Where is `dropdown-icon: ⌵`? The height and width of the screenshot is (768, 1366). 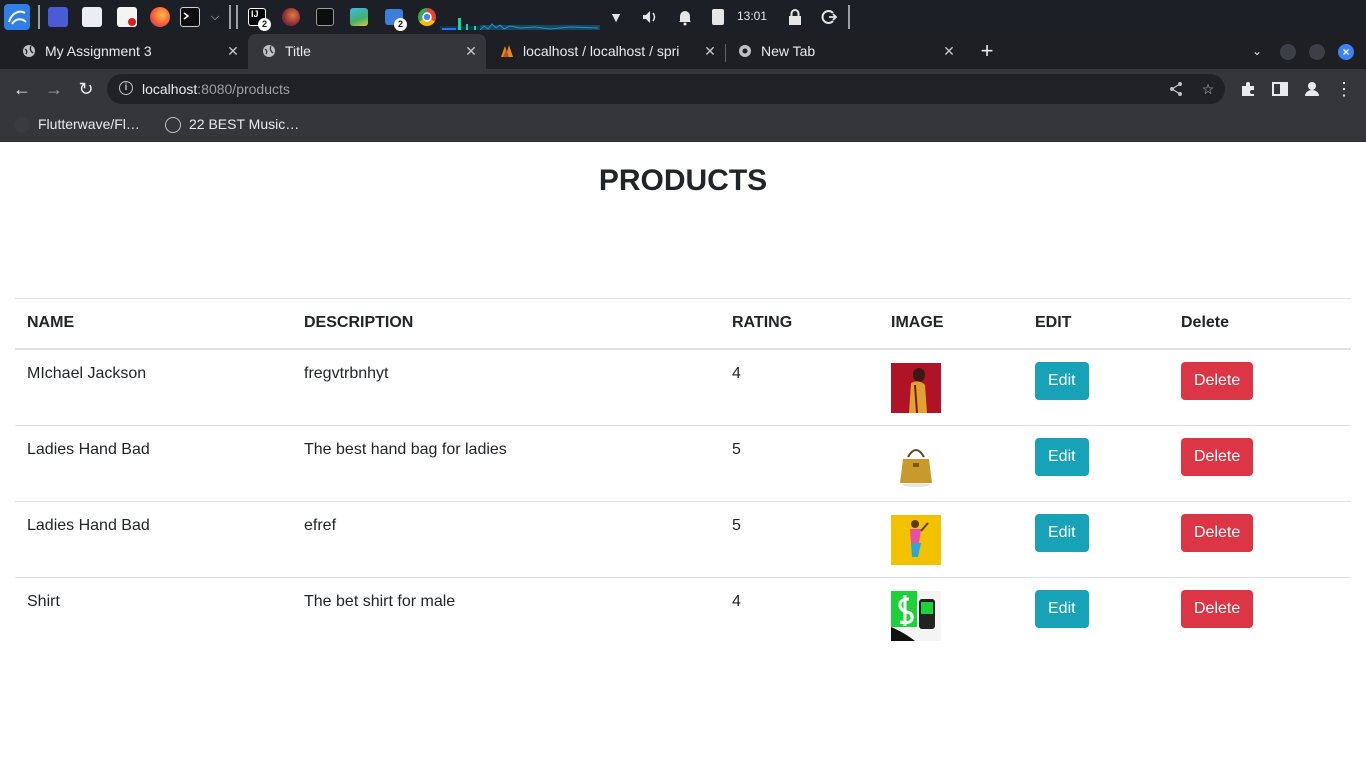
dropdown-icon: ⌵ is located at coordinates (215, 17).